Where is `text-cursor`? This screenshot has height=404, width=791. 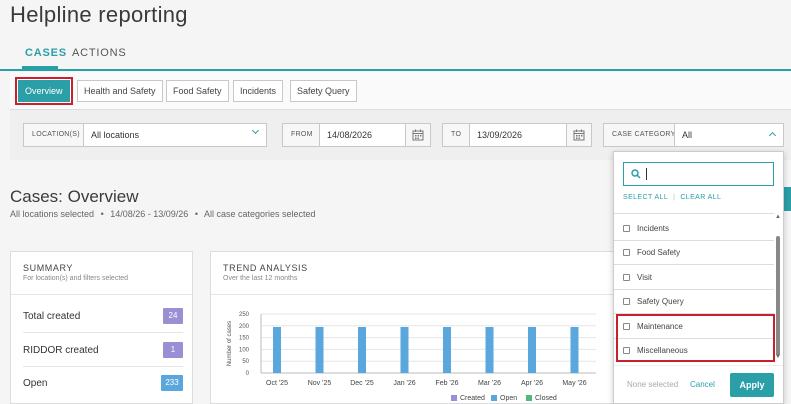 text-cursor is located at coordinates (646, 174).